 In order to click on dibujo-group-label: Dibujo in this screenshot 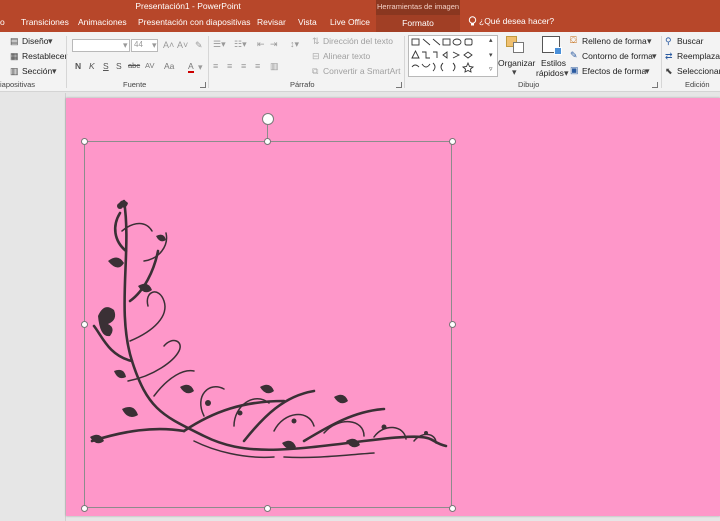, I will do `click(529, 84)`.